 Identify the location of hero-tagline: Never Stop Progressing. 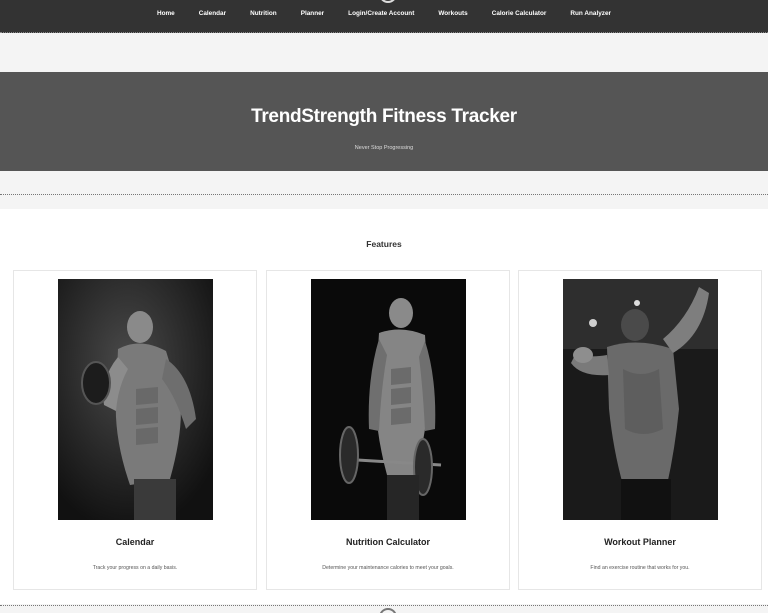
(384, 148).